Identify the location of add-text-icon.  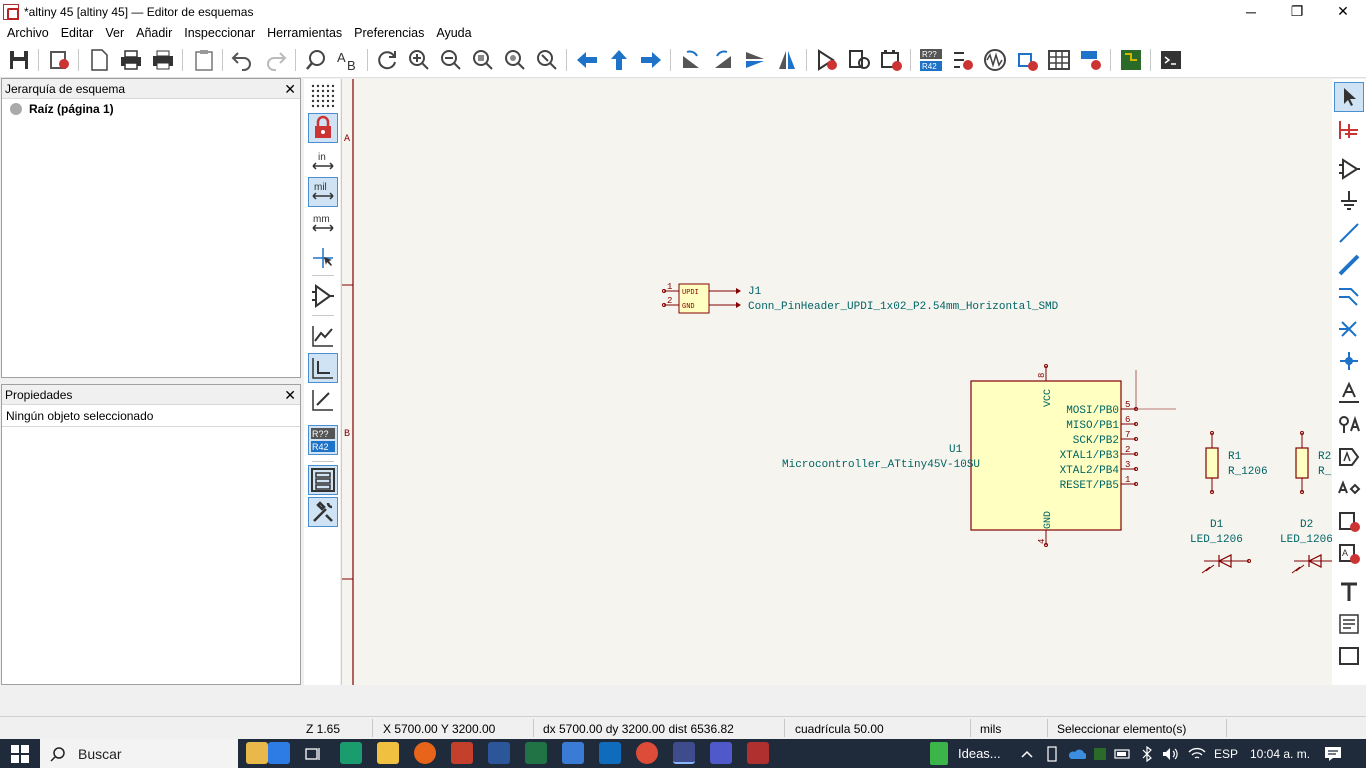
(1349, 592).